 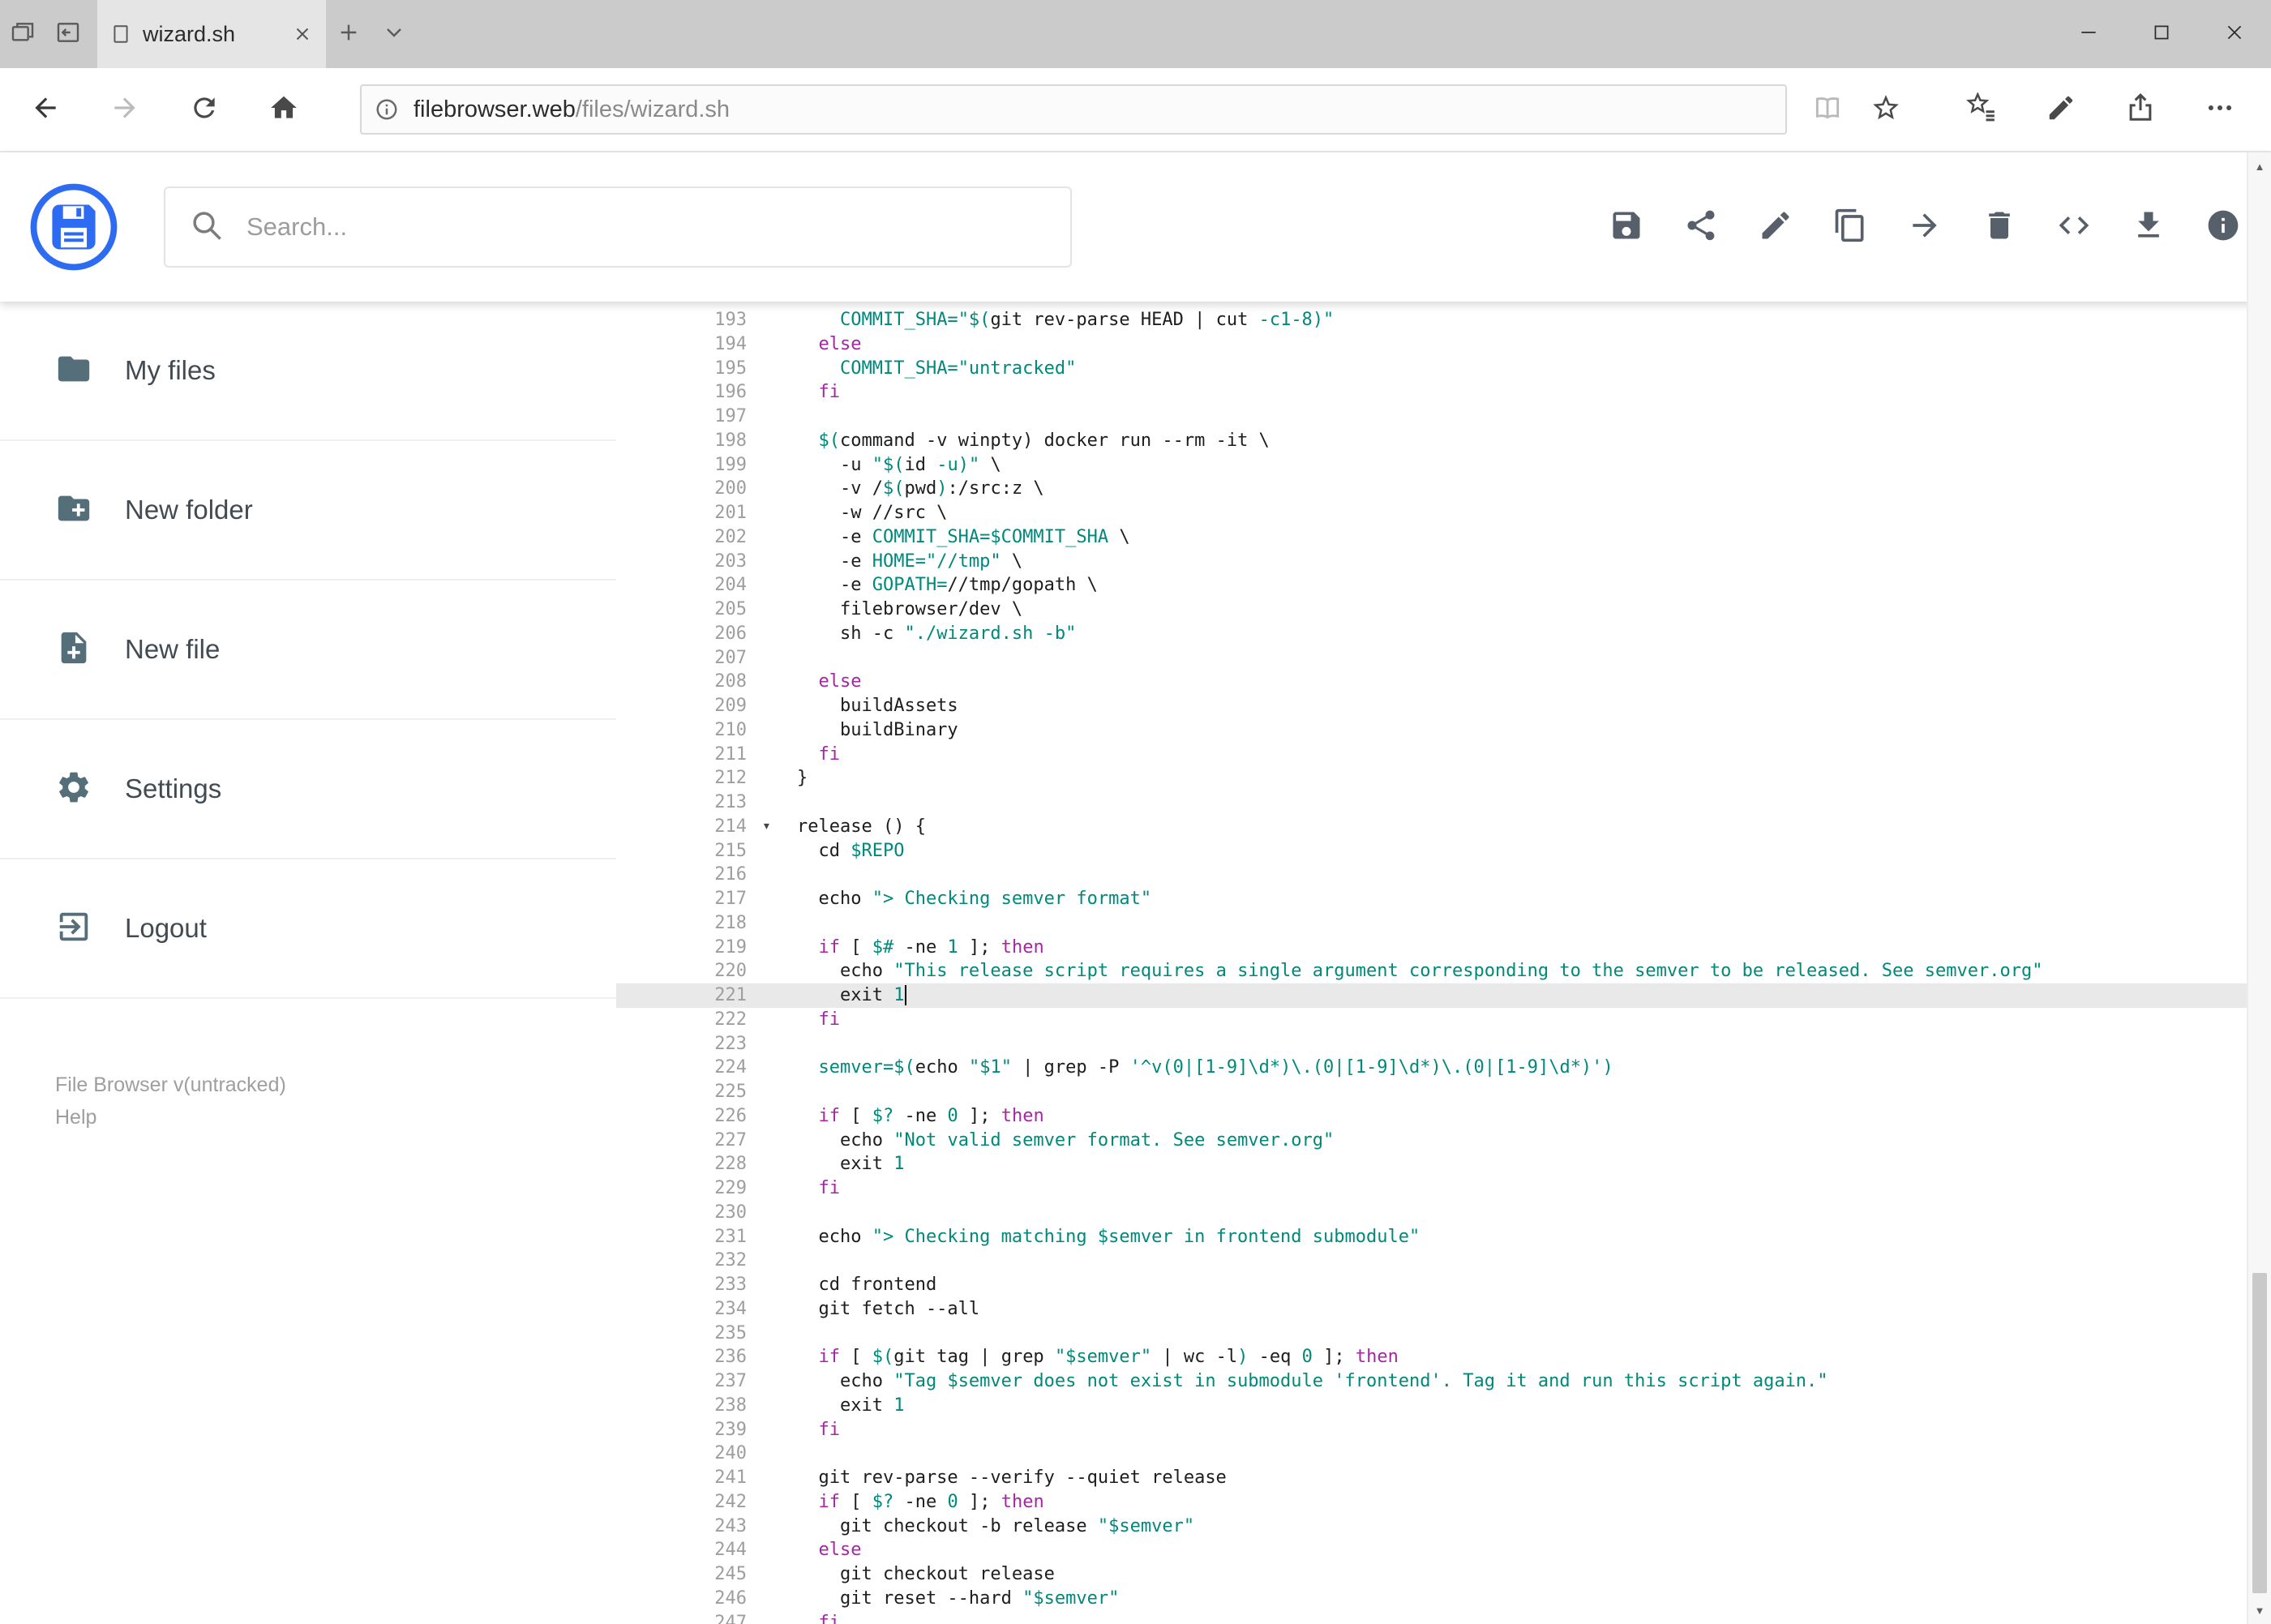 I want to click on code-line: 210 buildBinary, so click(x=1444, y=731).